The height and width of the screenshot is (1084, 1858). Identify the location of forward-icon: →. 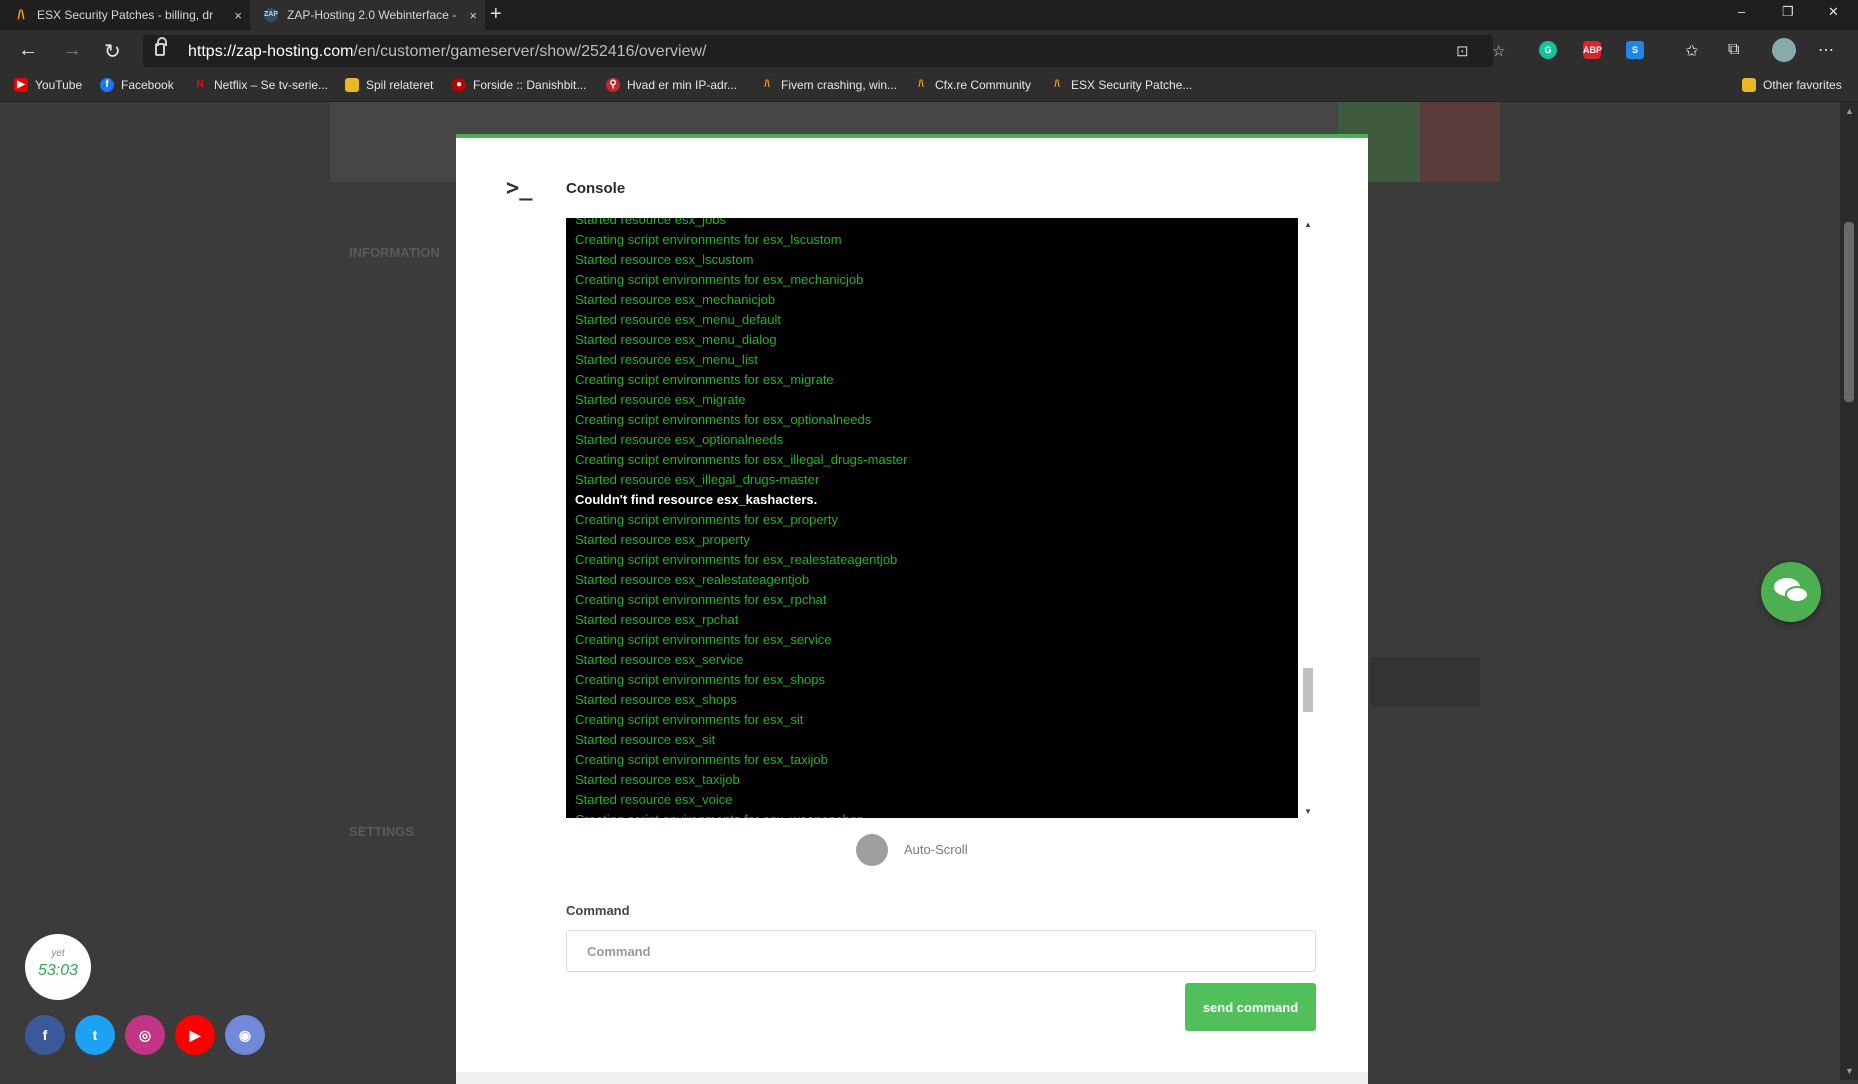
(72, 50).